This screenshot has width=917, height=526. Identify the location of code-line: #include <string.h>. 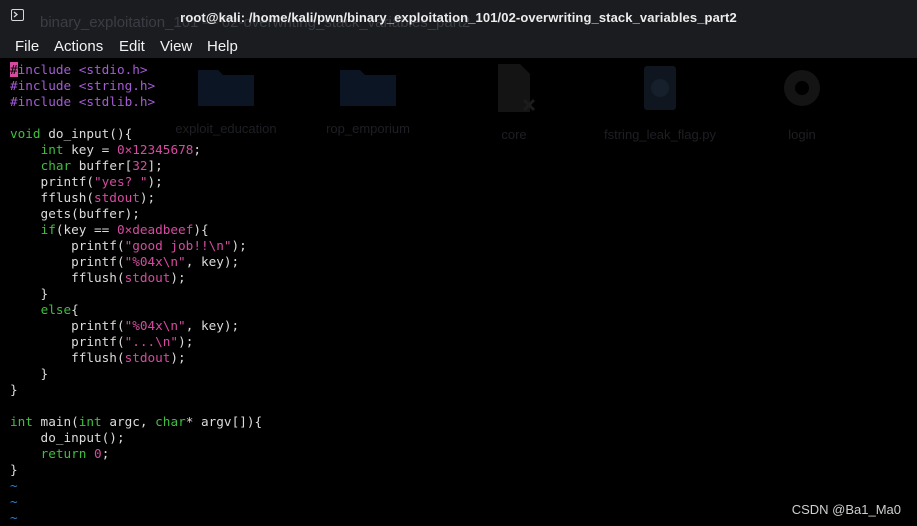
(136, 86).